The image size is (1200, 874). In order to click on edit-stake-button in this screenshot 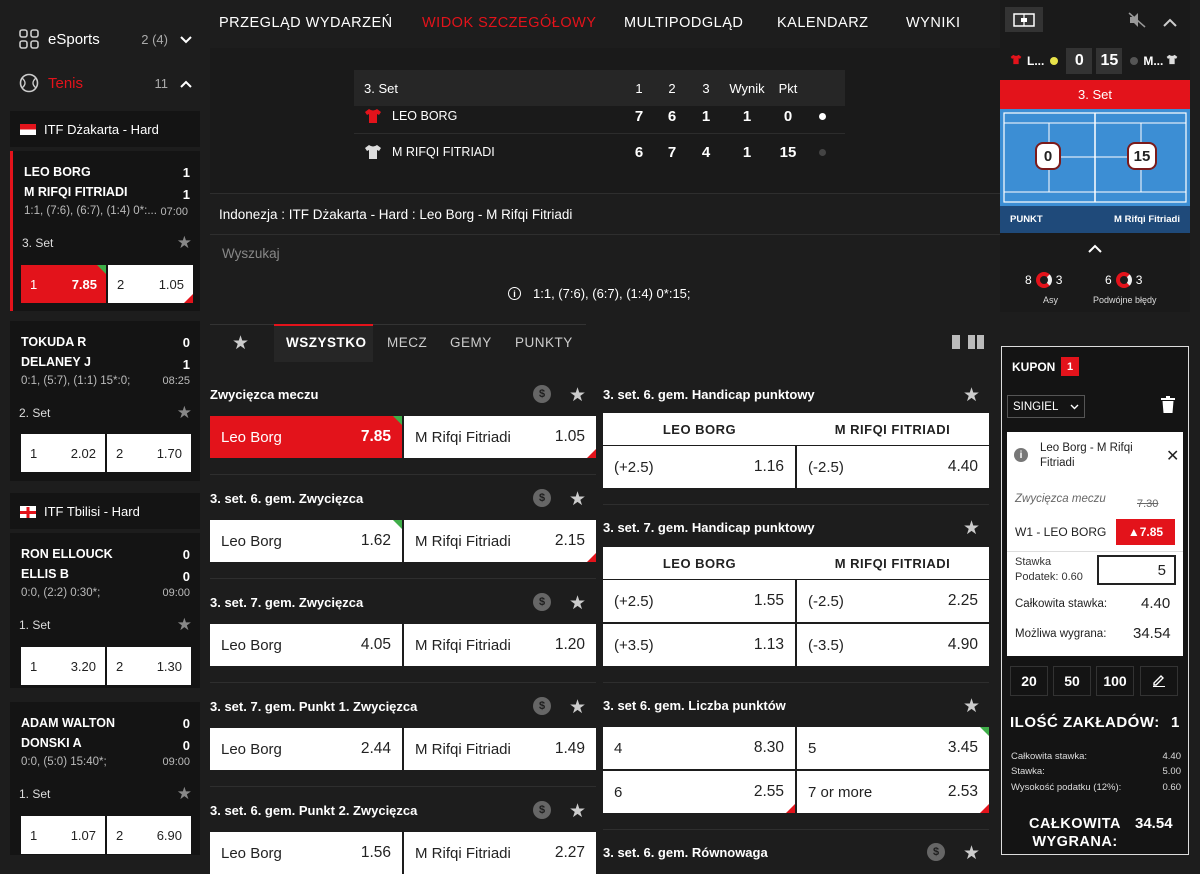, I will do `click(1159, 681)`.